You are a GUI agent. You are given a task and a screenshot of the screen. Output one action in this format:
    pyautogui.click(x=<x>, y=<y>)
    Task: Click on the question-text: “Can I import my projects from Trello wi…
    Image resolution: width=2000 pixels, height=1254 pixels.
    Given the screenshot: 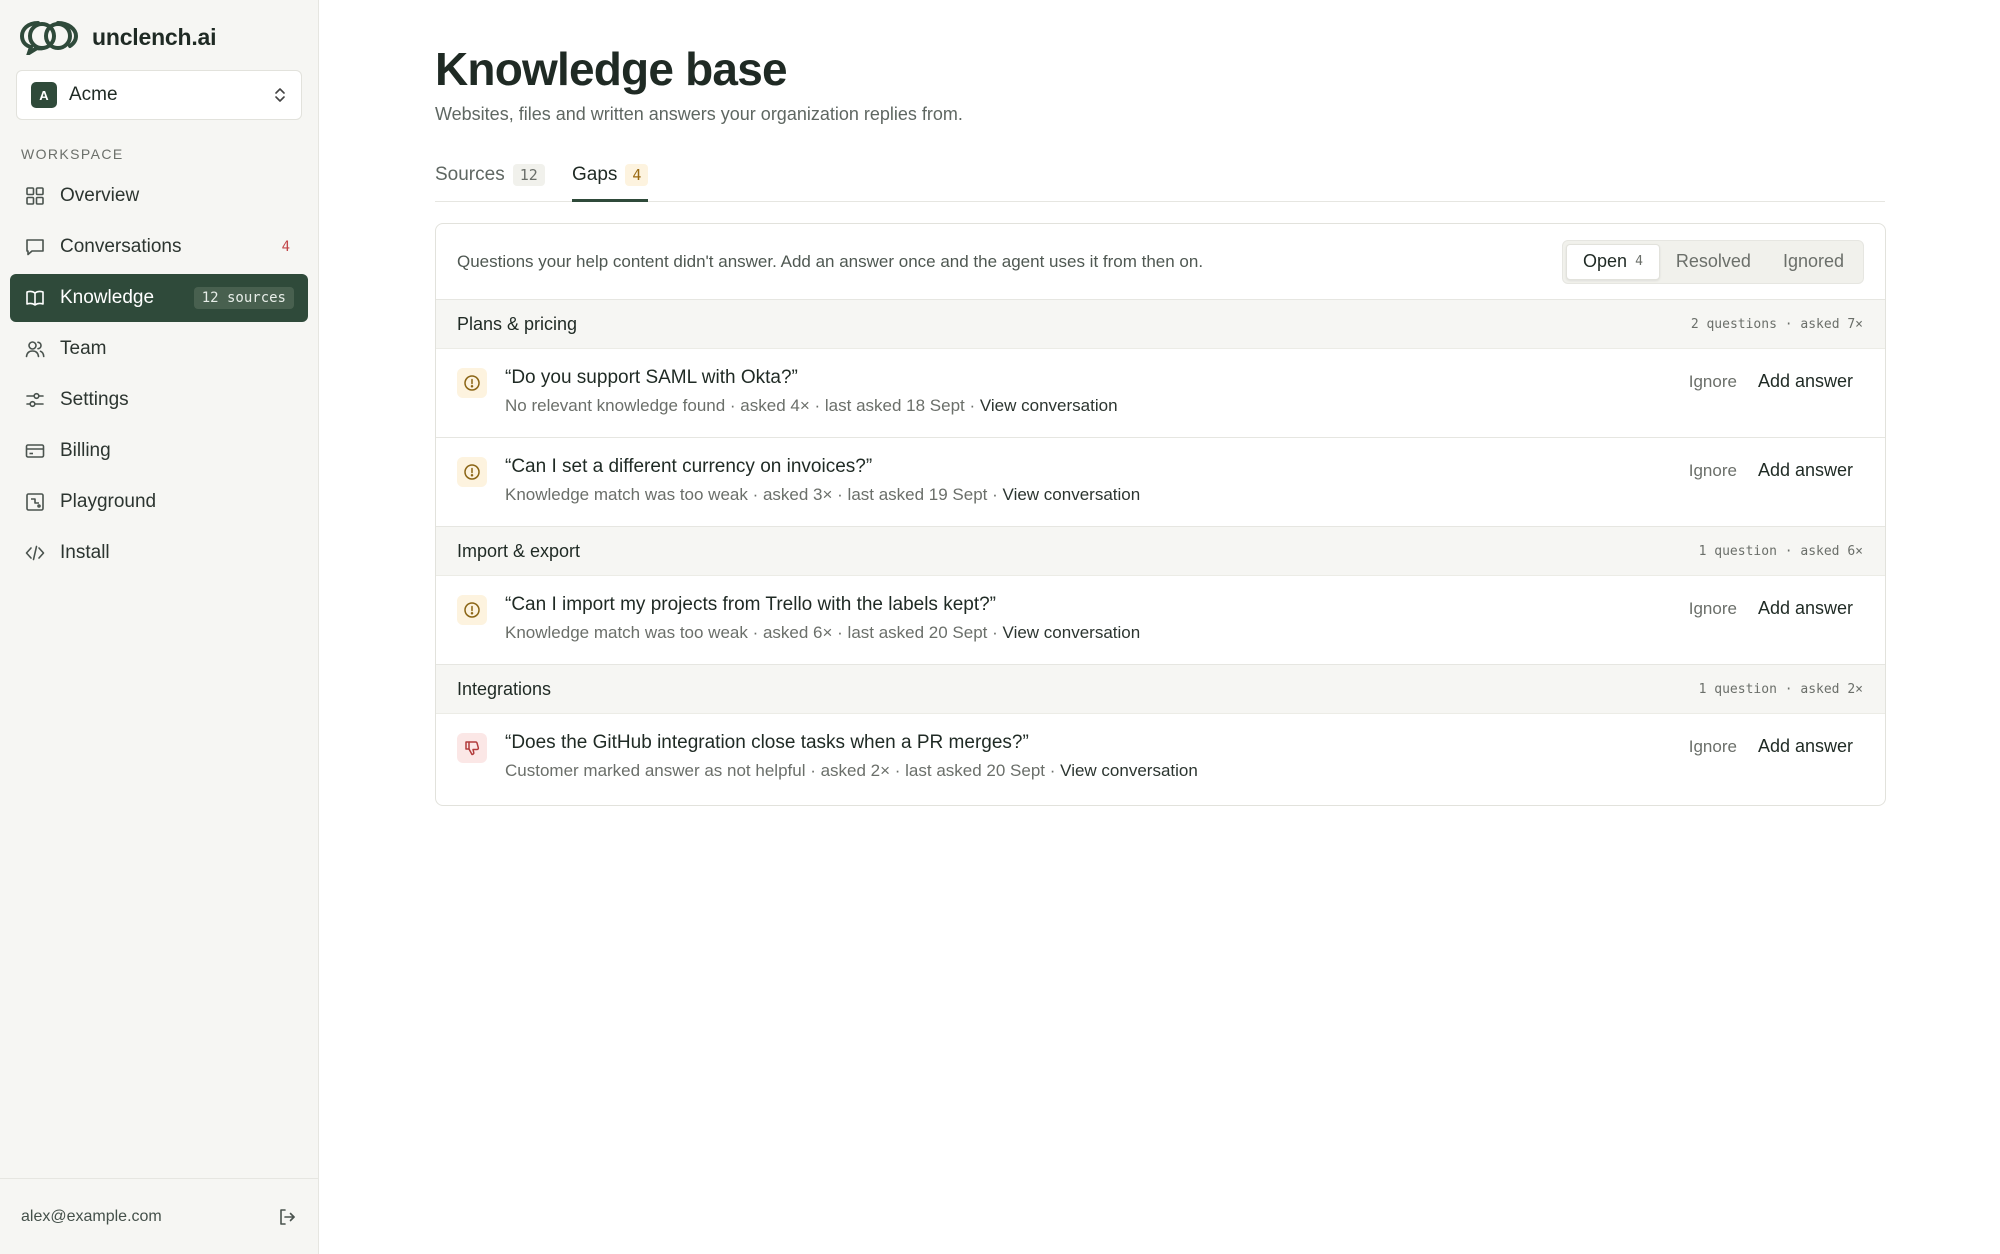 What is the action you would take?
    pyautogui.click(x=751, y=604)
    